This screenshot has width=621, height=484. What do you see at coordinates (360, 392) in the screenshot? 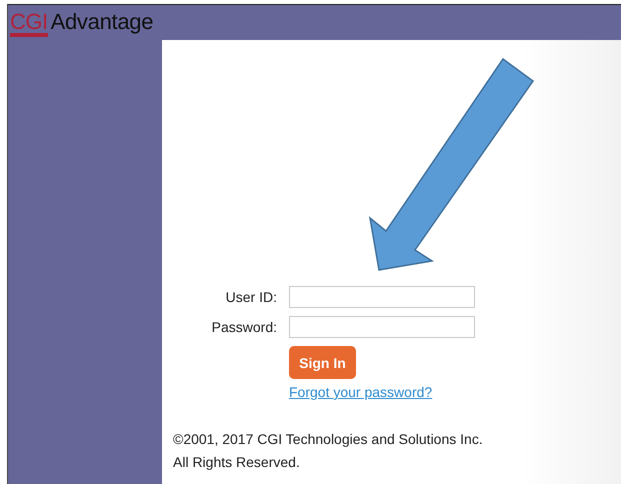
I see `forgot-password-link: Forgot your password?` at bounding box center [360, 392].